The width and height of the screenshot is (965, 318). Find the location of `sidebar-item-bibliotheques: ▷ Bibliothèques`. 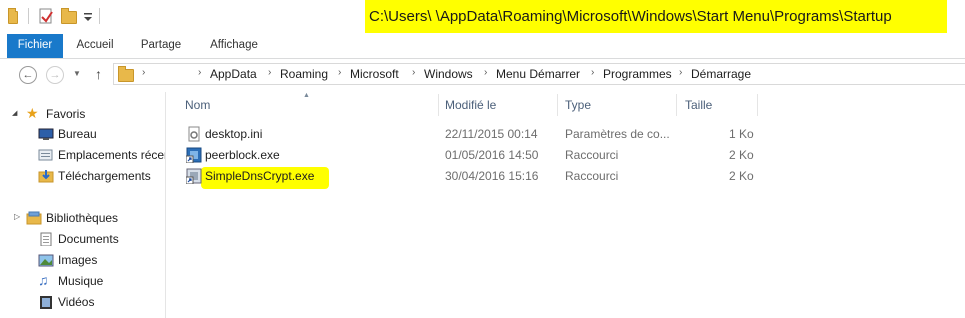

sidebar-item-bibliotheques: ▷ Bibliothèques is located at coordinates (83, 218).